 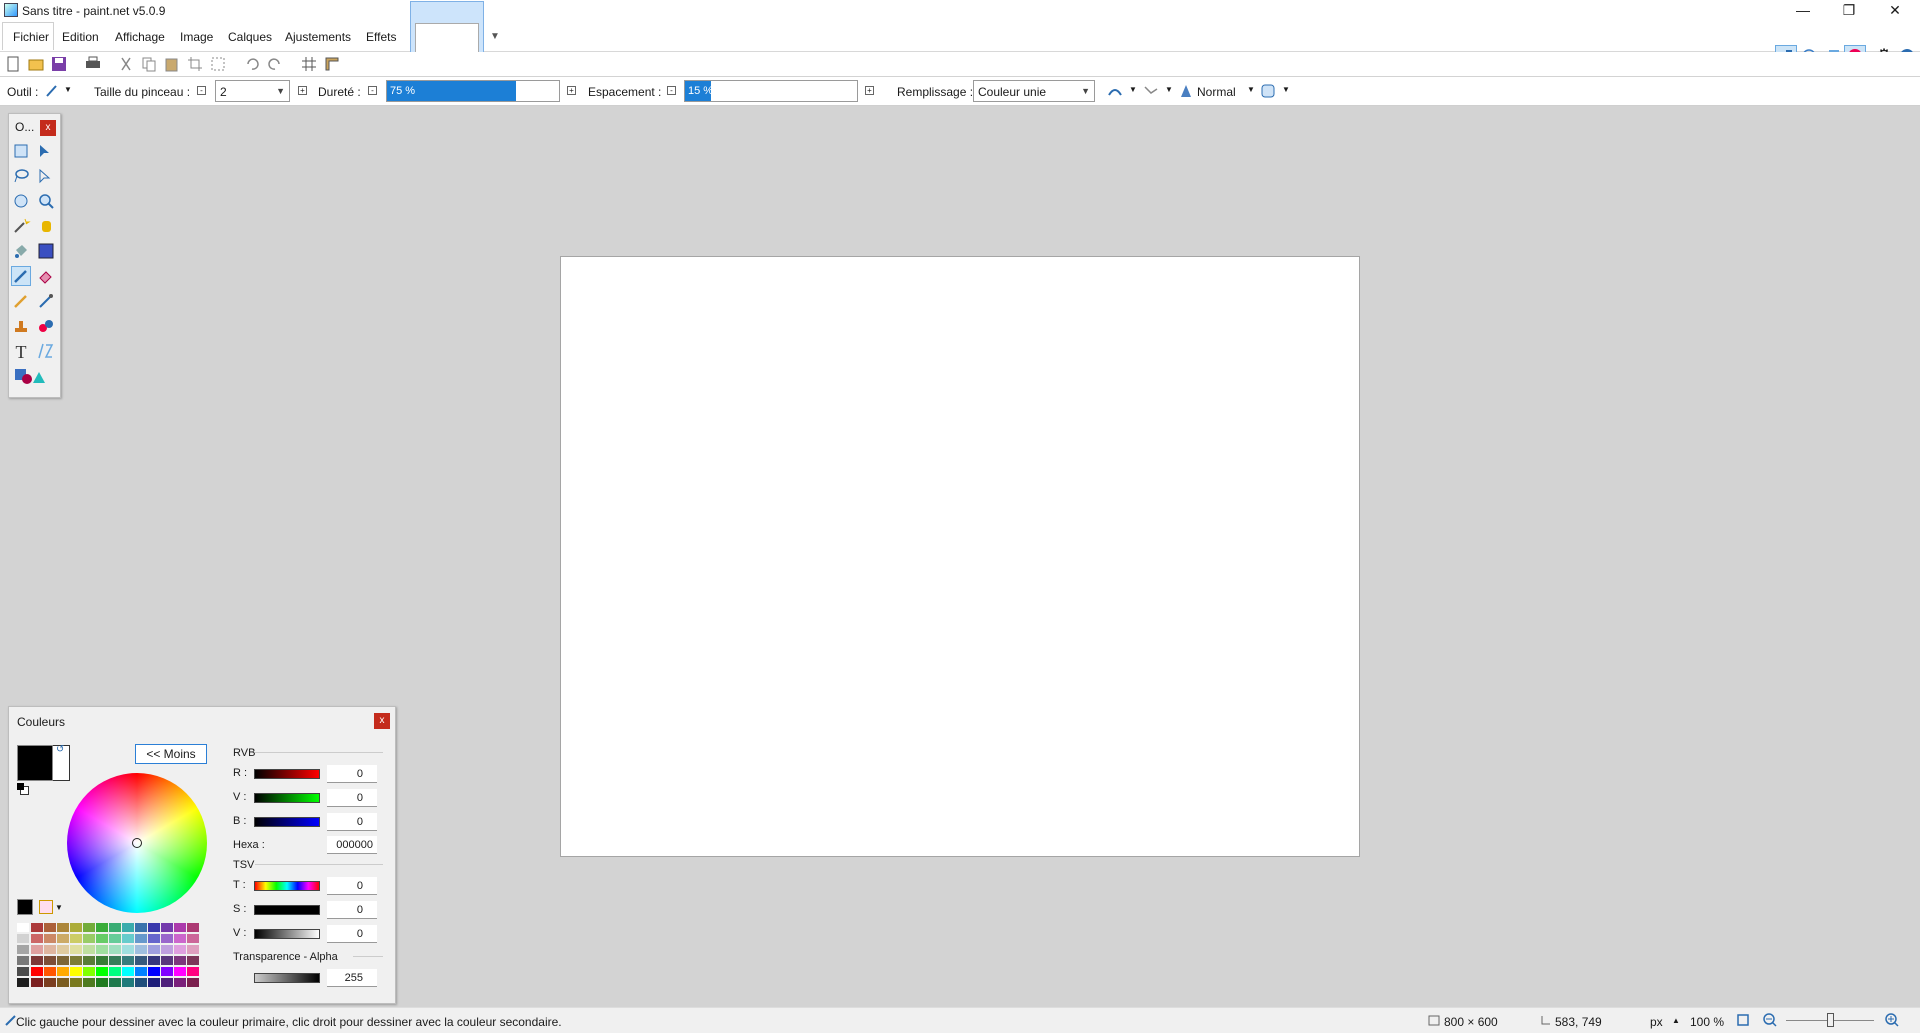 What do you see at coordinates (1034, 91) in the screenshot?
I see `fill-mode-combo: Couleur unie ▼` at bounding box center [1034, 91].